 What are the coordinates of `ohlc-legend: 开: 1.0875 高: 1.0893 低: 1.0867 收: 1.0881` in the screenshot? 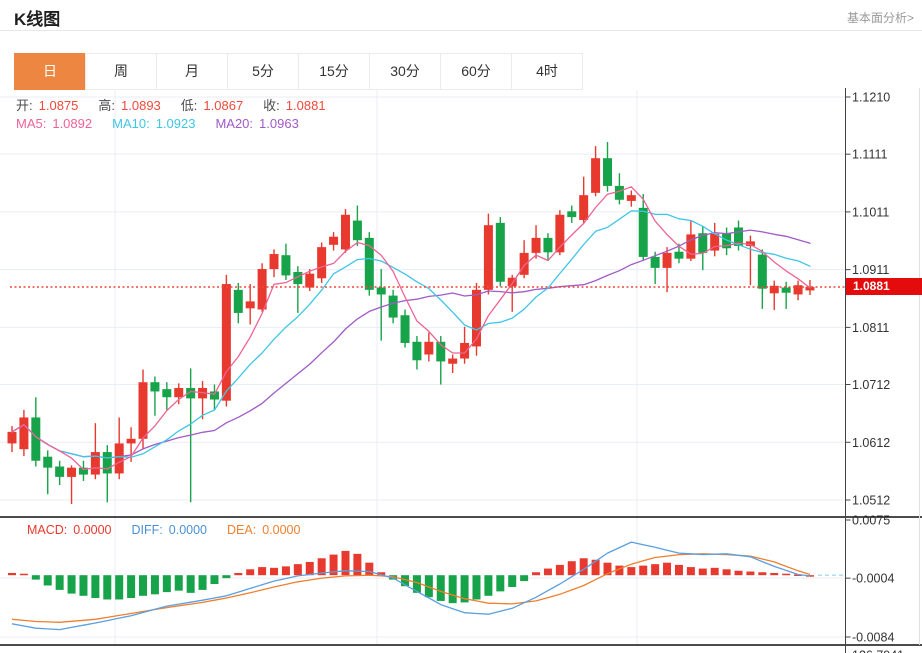 It's located at (181, 104).